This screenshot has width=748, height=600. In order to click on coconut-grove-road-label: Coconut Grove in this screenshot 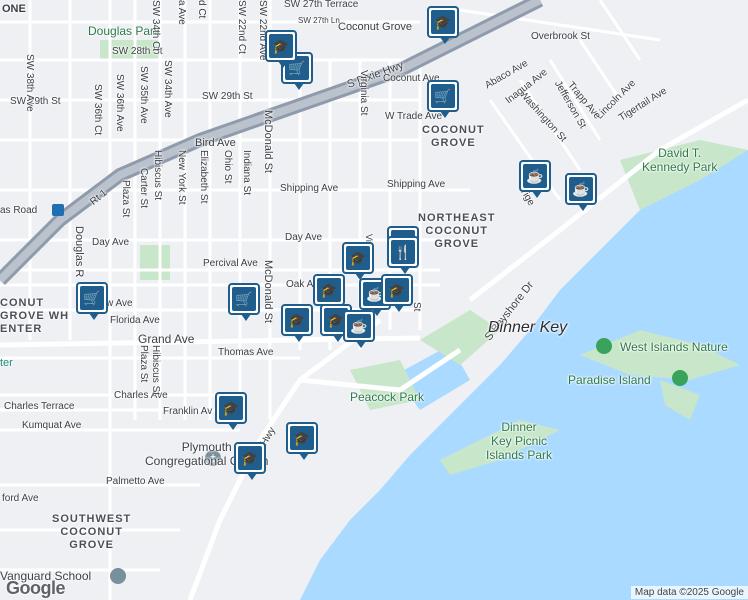, I will do `click(375, 27)`.